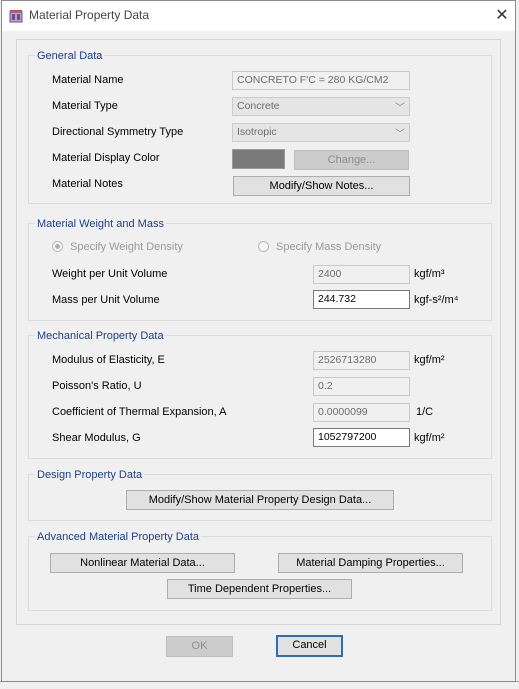 The width and height of the screenshot is (519, 689). What do you see at coordinates (199, 646) in the screenshot?
I see `ok-button: OK` at bounding box center [199, 646].